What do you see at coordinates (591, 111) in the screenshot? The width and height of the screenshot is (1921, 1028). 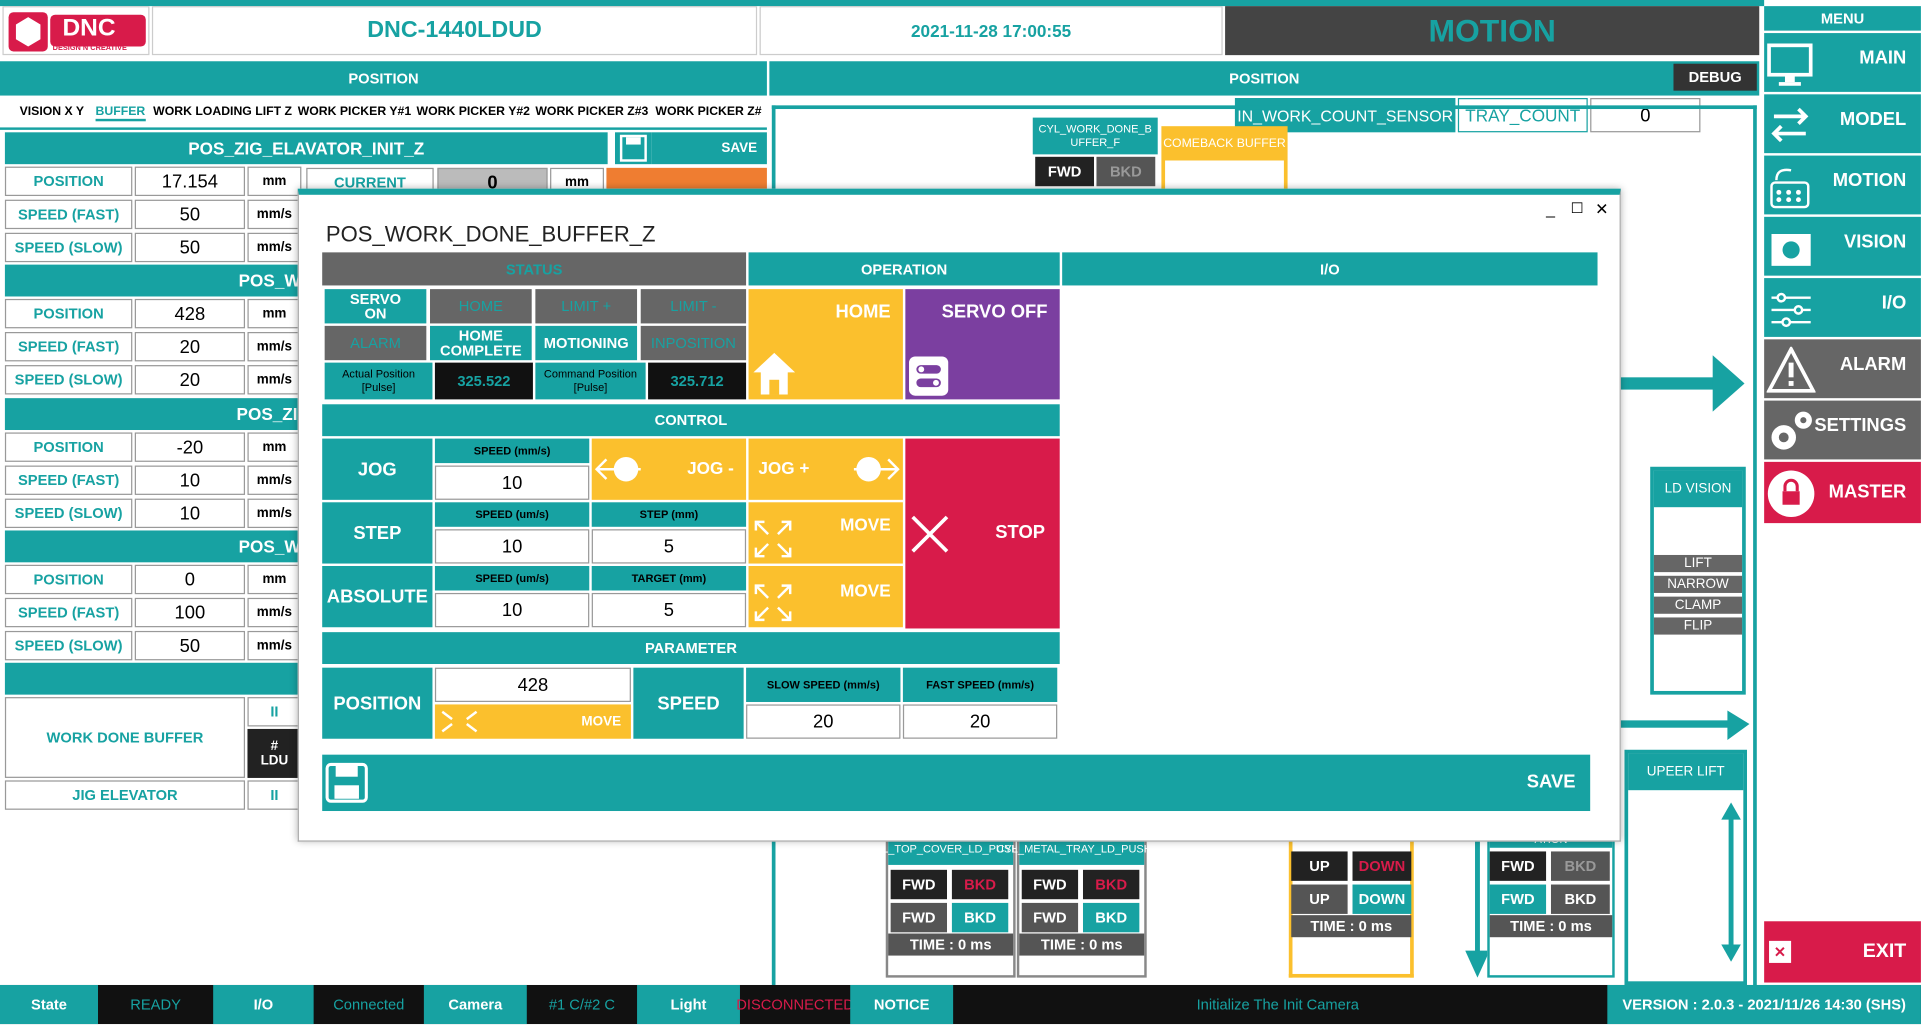 I see `tab-work-picker-z3: WORK PICKER Z#3` at bounding box center [591, 111].